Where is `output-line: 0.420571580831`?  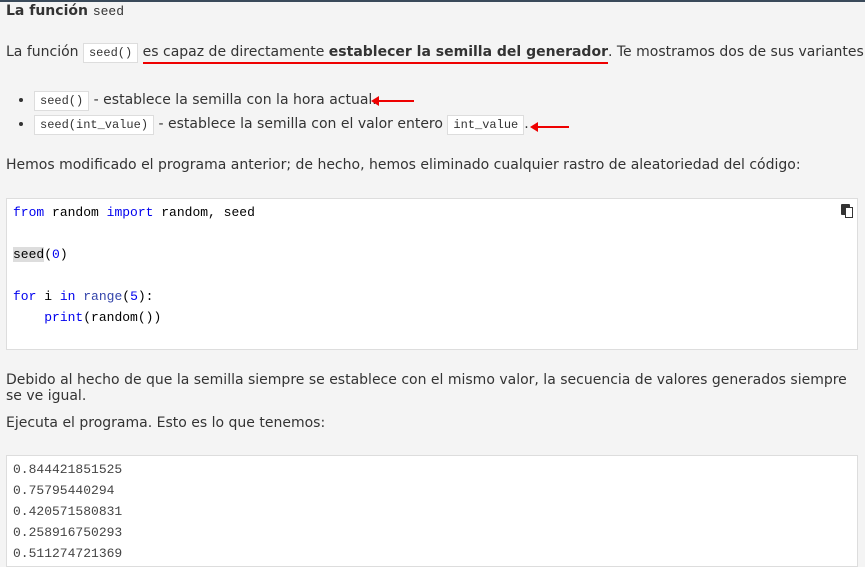 output-line: 0.420571580831 is located at coordinates (68, 511).